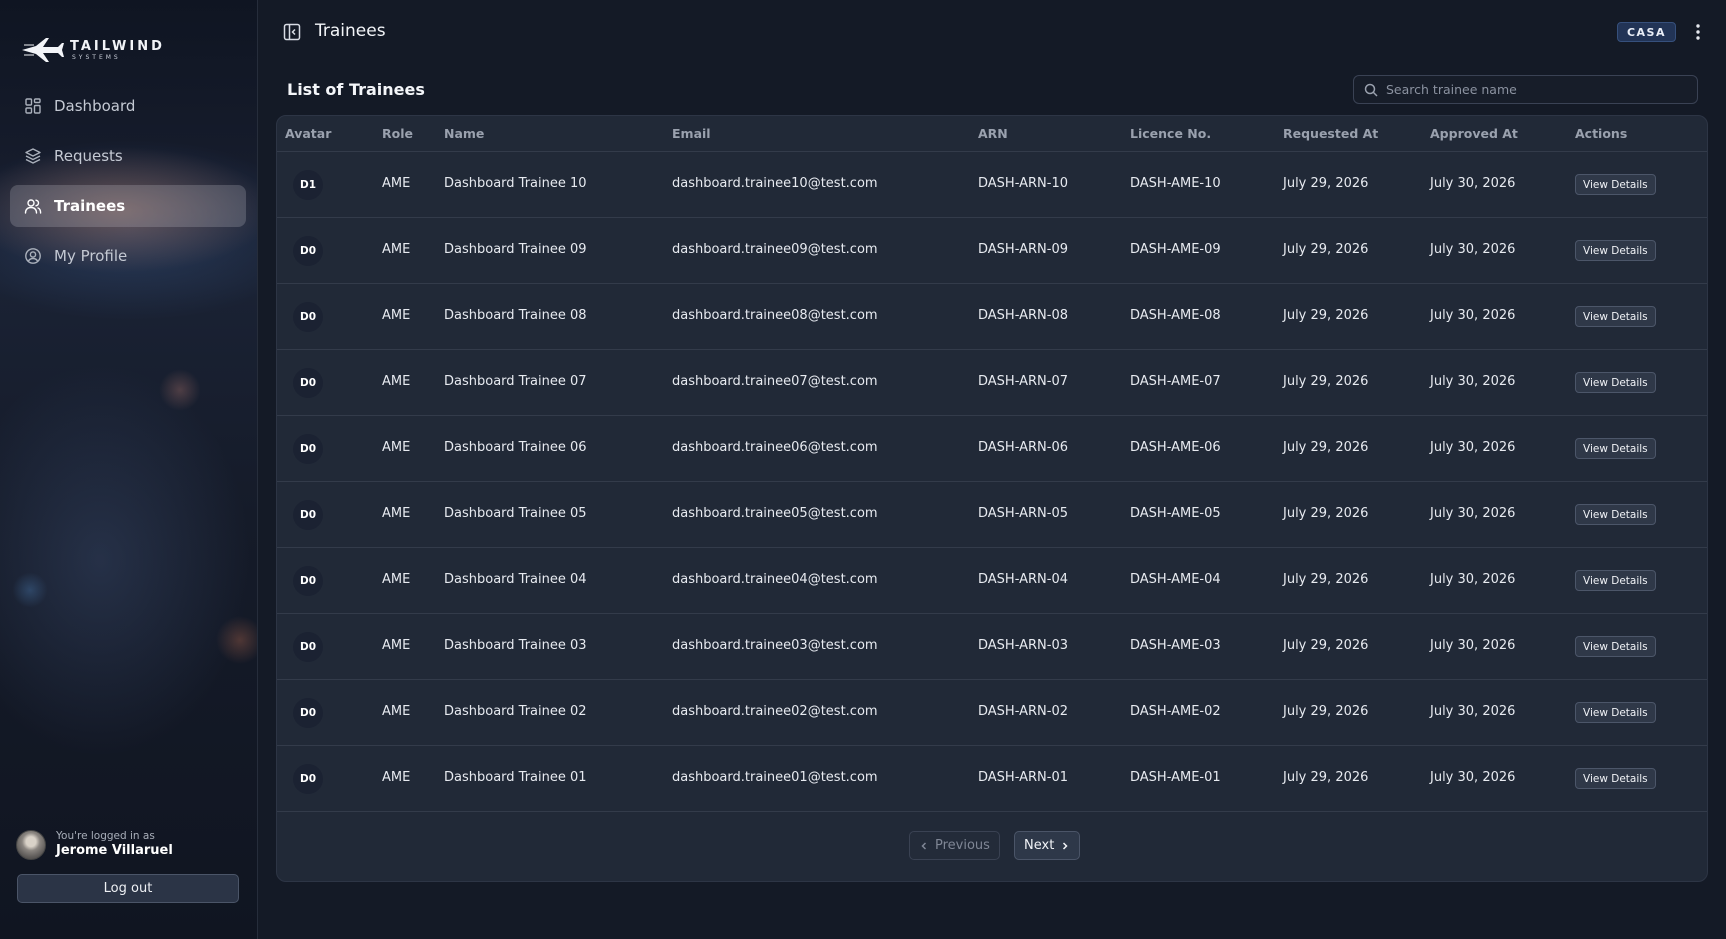 This screenshot has width=1726, height=939. Describe the element at coordinates (128, 256) in the screenshot. I see `sidebar-item-my-profile: My Profile` at that location.